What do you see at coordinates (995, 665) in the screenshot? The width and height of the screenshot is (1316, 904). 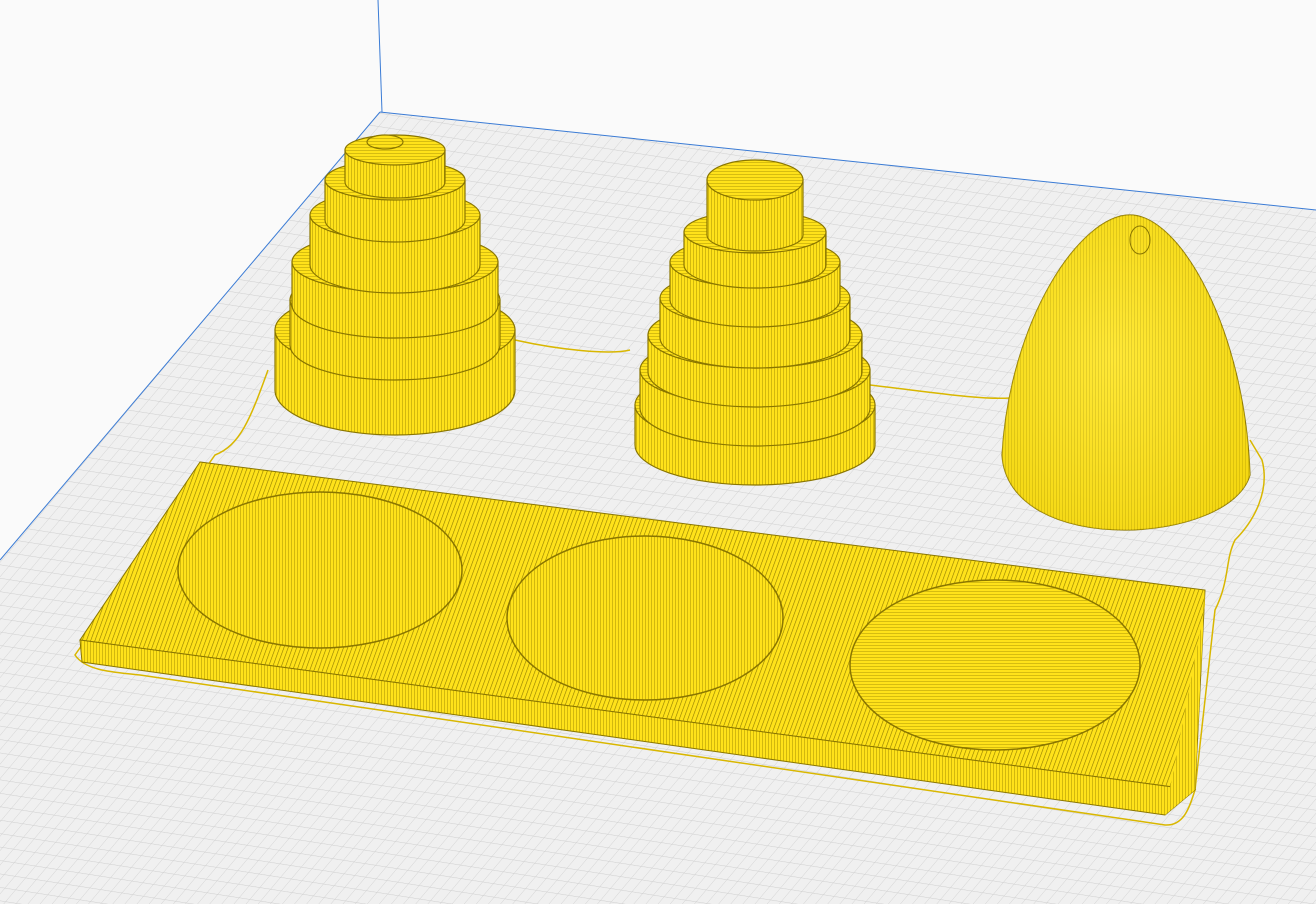 I see `recess-right` at bounding box center [995, 665].